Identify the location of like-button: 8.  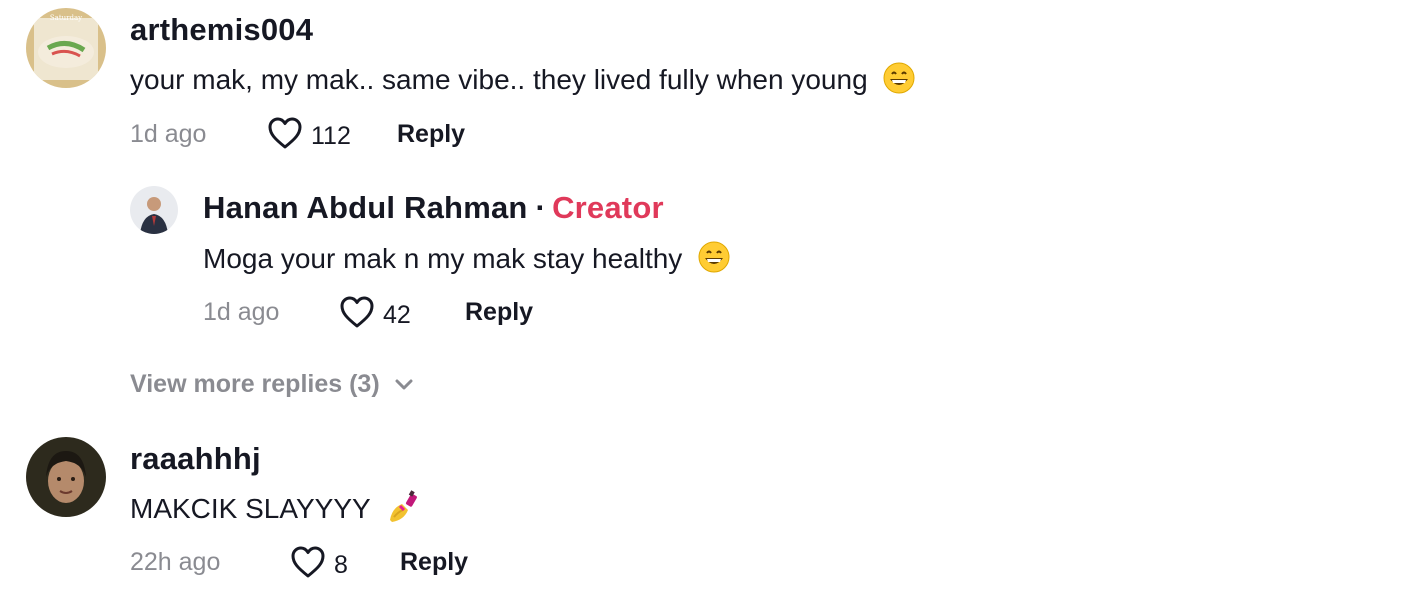
(319, 565).